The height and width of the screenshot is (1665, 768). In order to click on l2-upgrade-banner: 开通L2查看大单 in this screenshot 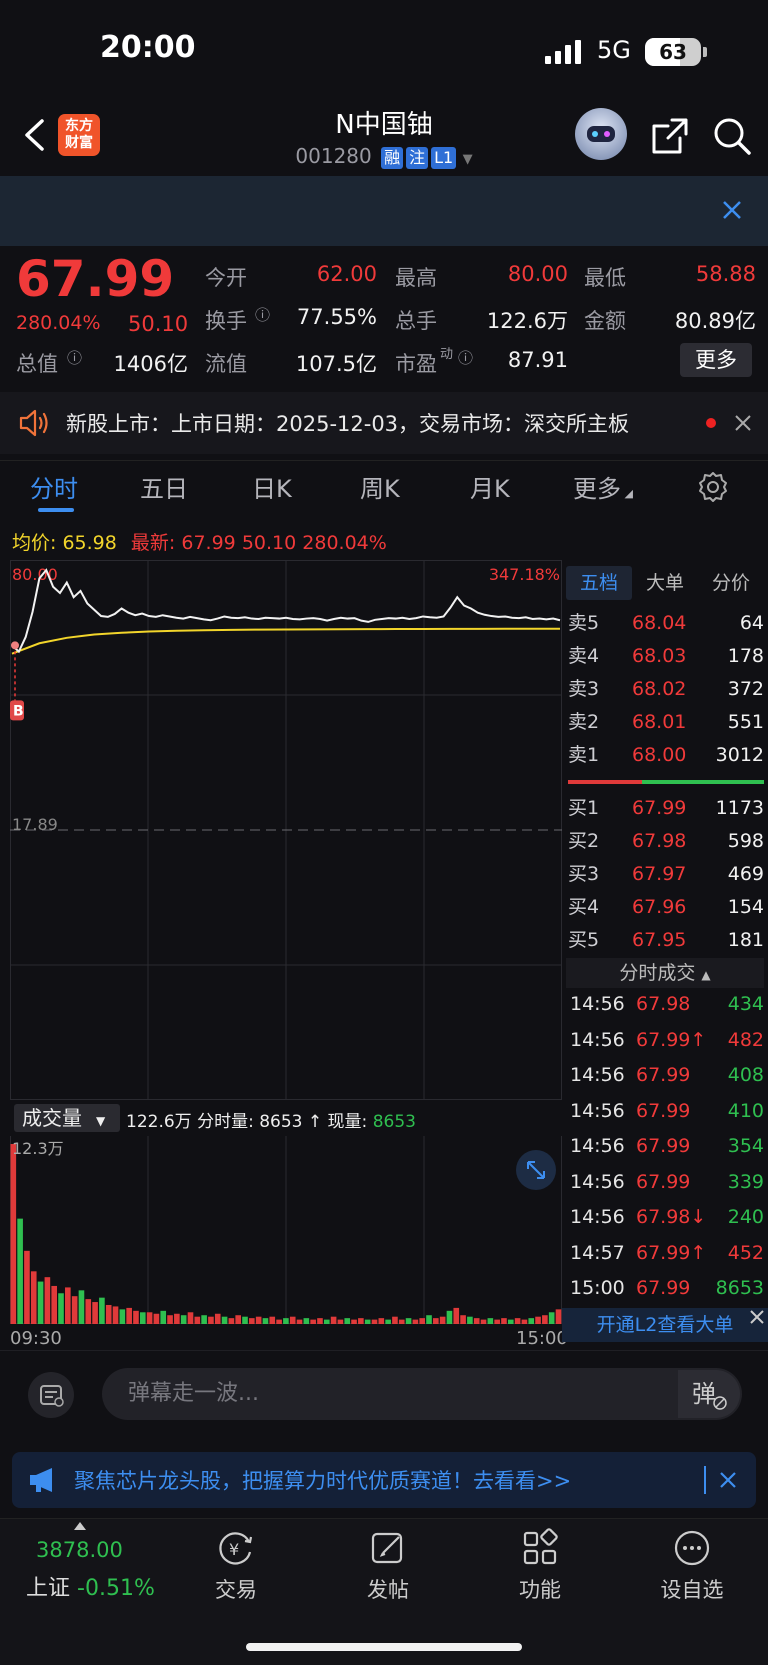, I will do `click(665, 1325)`.